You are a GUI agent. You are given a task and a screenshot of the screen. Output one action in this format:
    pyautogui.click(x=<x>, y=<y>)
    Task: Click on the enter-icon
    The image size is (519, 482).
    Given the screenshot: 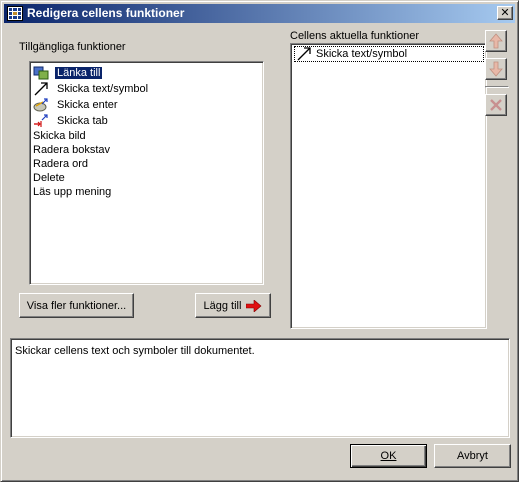 What is the action you would take?
    pyautogui.click(x=41, y=104)
    